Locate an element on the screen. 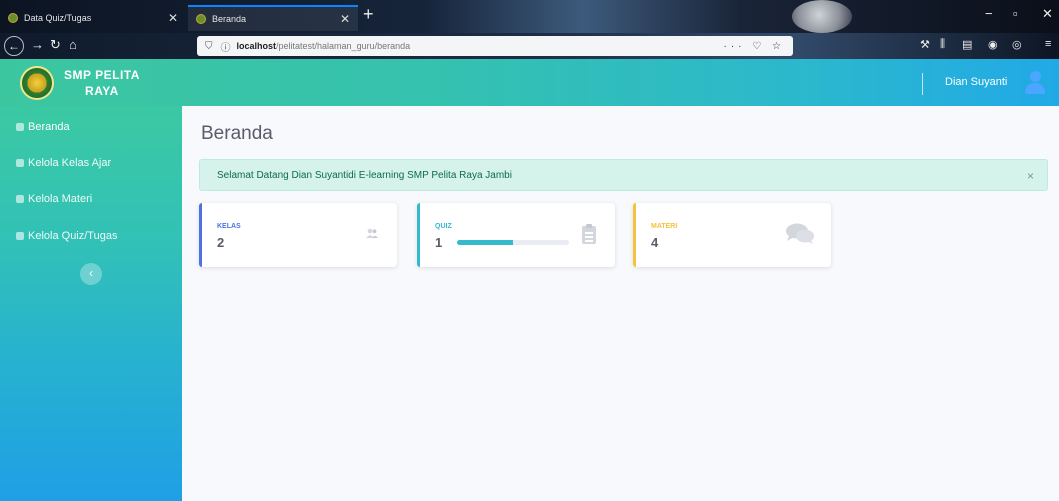 The image size is (1059, 501). account-icon: ◉ is located at coordinates (993, 44).